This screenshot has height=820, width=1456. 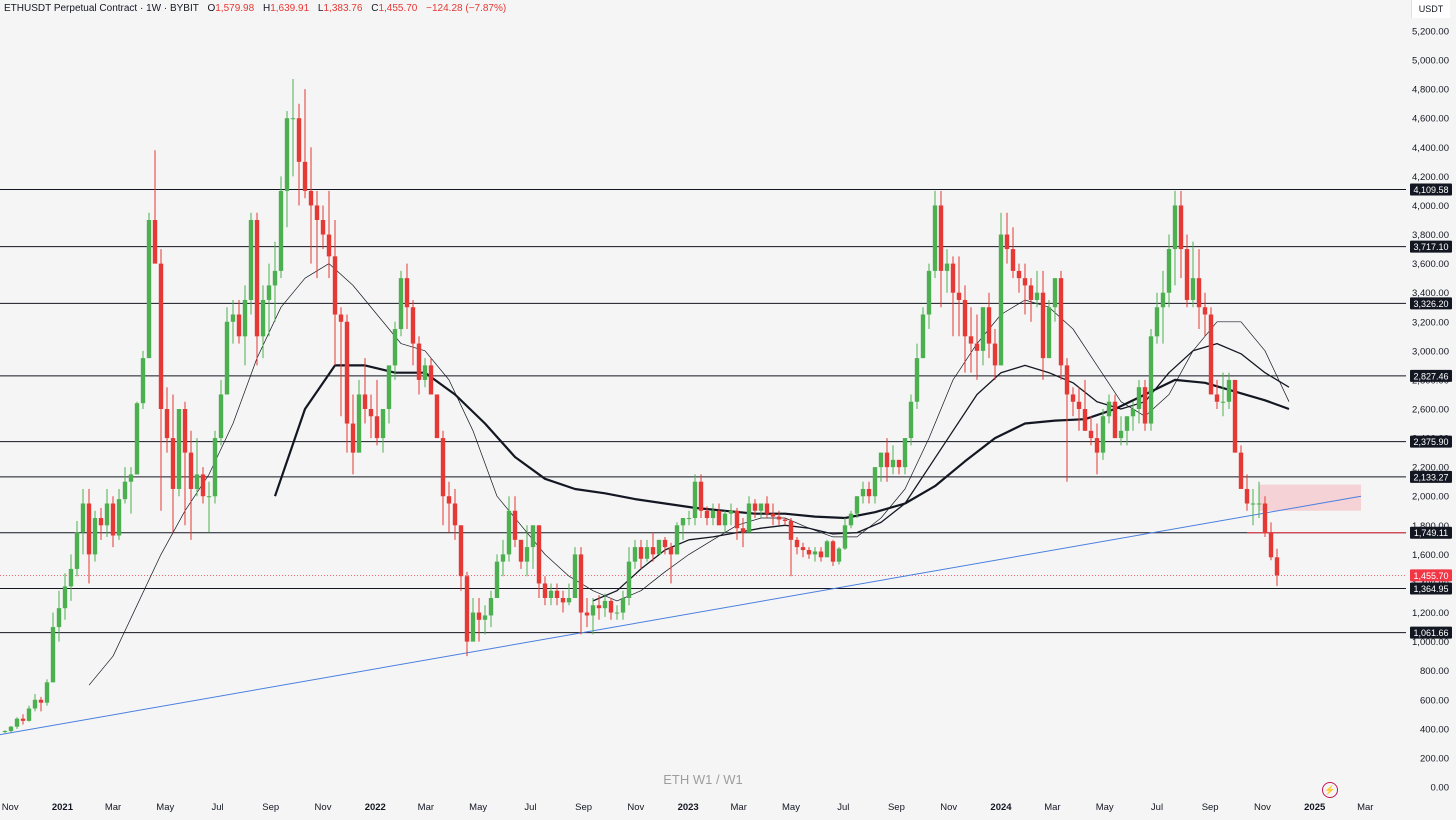 I want to click on level-tag-text: 3,326.20, so click(x=1430, y=304).